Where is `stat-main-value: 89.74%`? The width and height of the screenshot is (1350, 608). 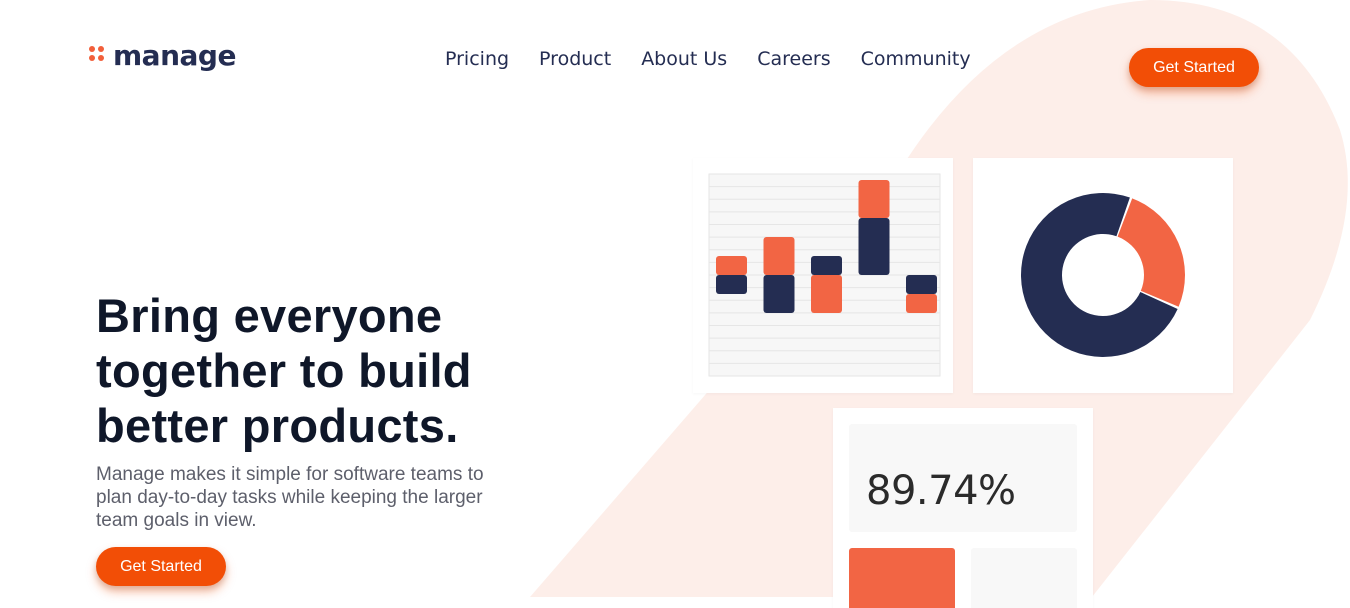 stat-main-value: 89.74% is located at coordinates (941, 491).